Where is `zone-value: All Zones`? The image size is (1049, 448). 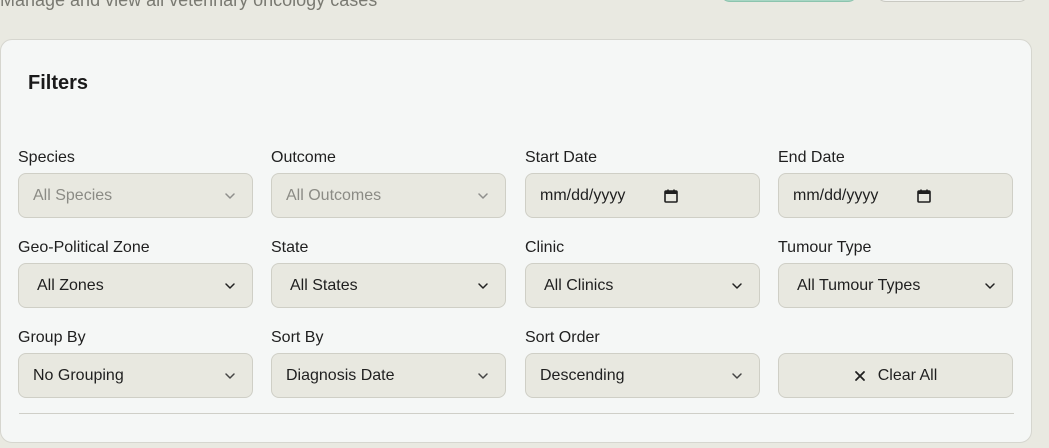 zone-value: All Zones is located at coordinates (70, 285).